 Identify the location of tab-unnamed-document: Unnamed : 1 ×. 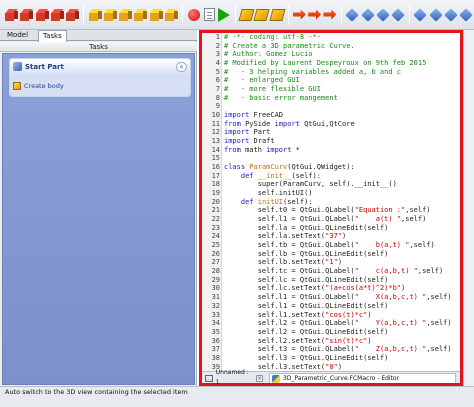
(234, 377).